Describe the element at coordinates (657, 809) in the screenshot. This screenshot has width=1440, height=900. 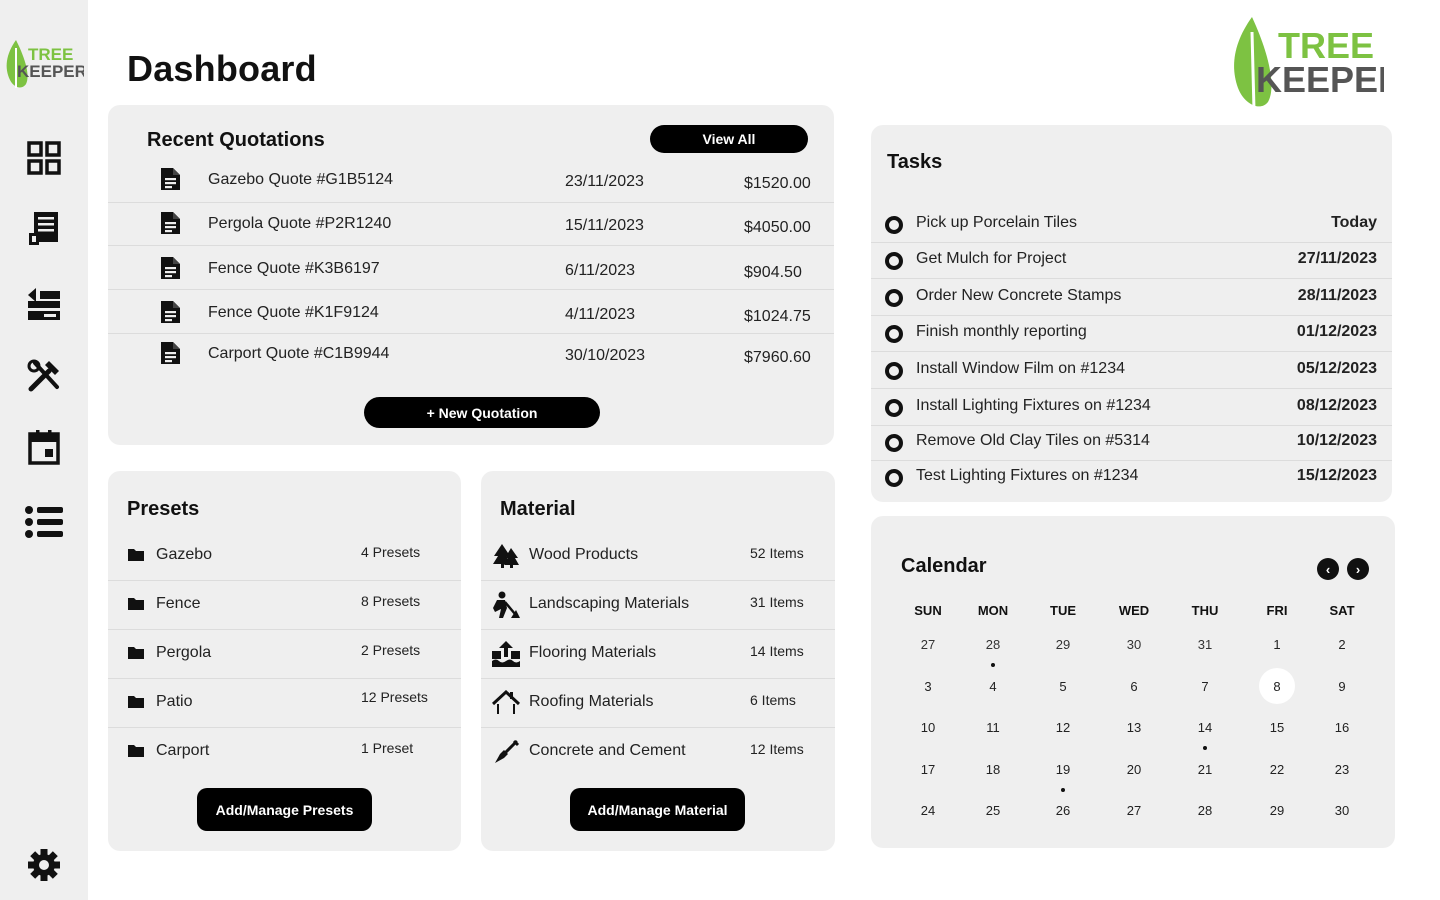
I see `add-manage-material-button: Add/Manage Material` at that location.